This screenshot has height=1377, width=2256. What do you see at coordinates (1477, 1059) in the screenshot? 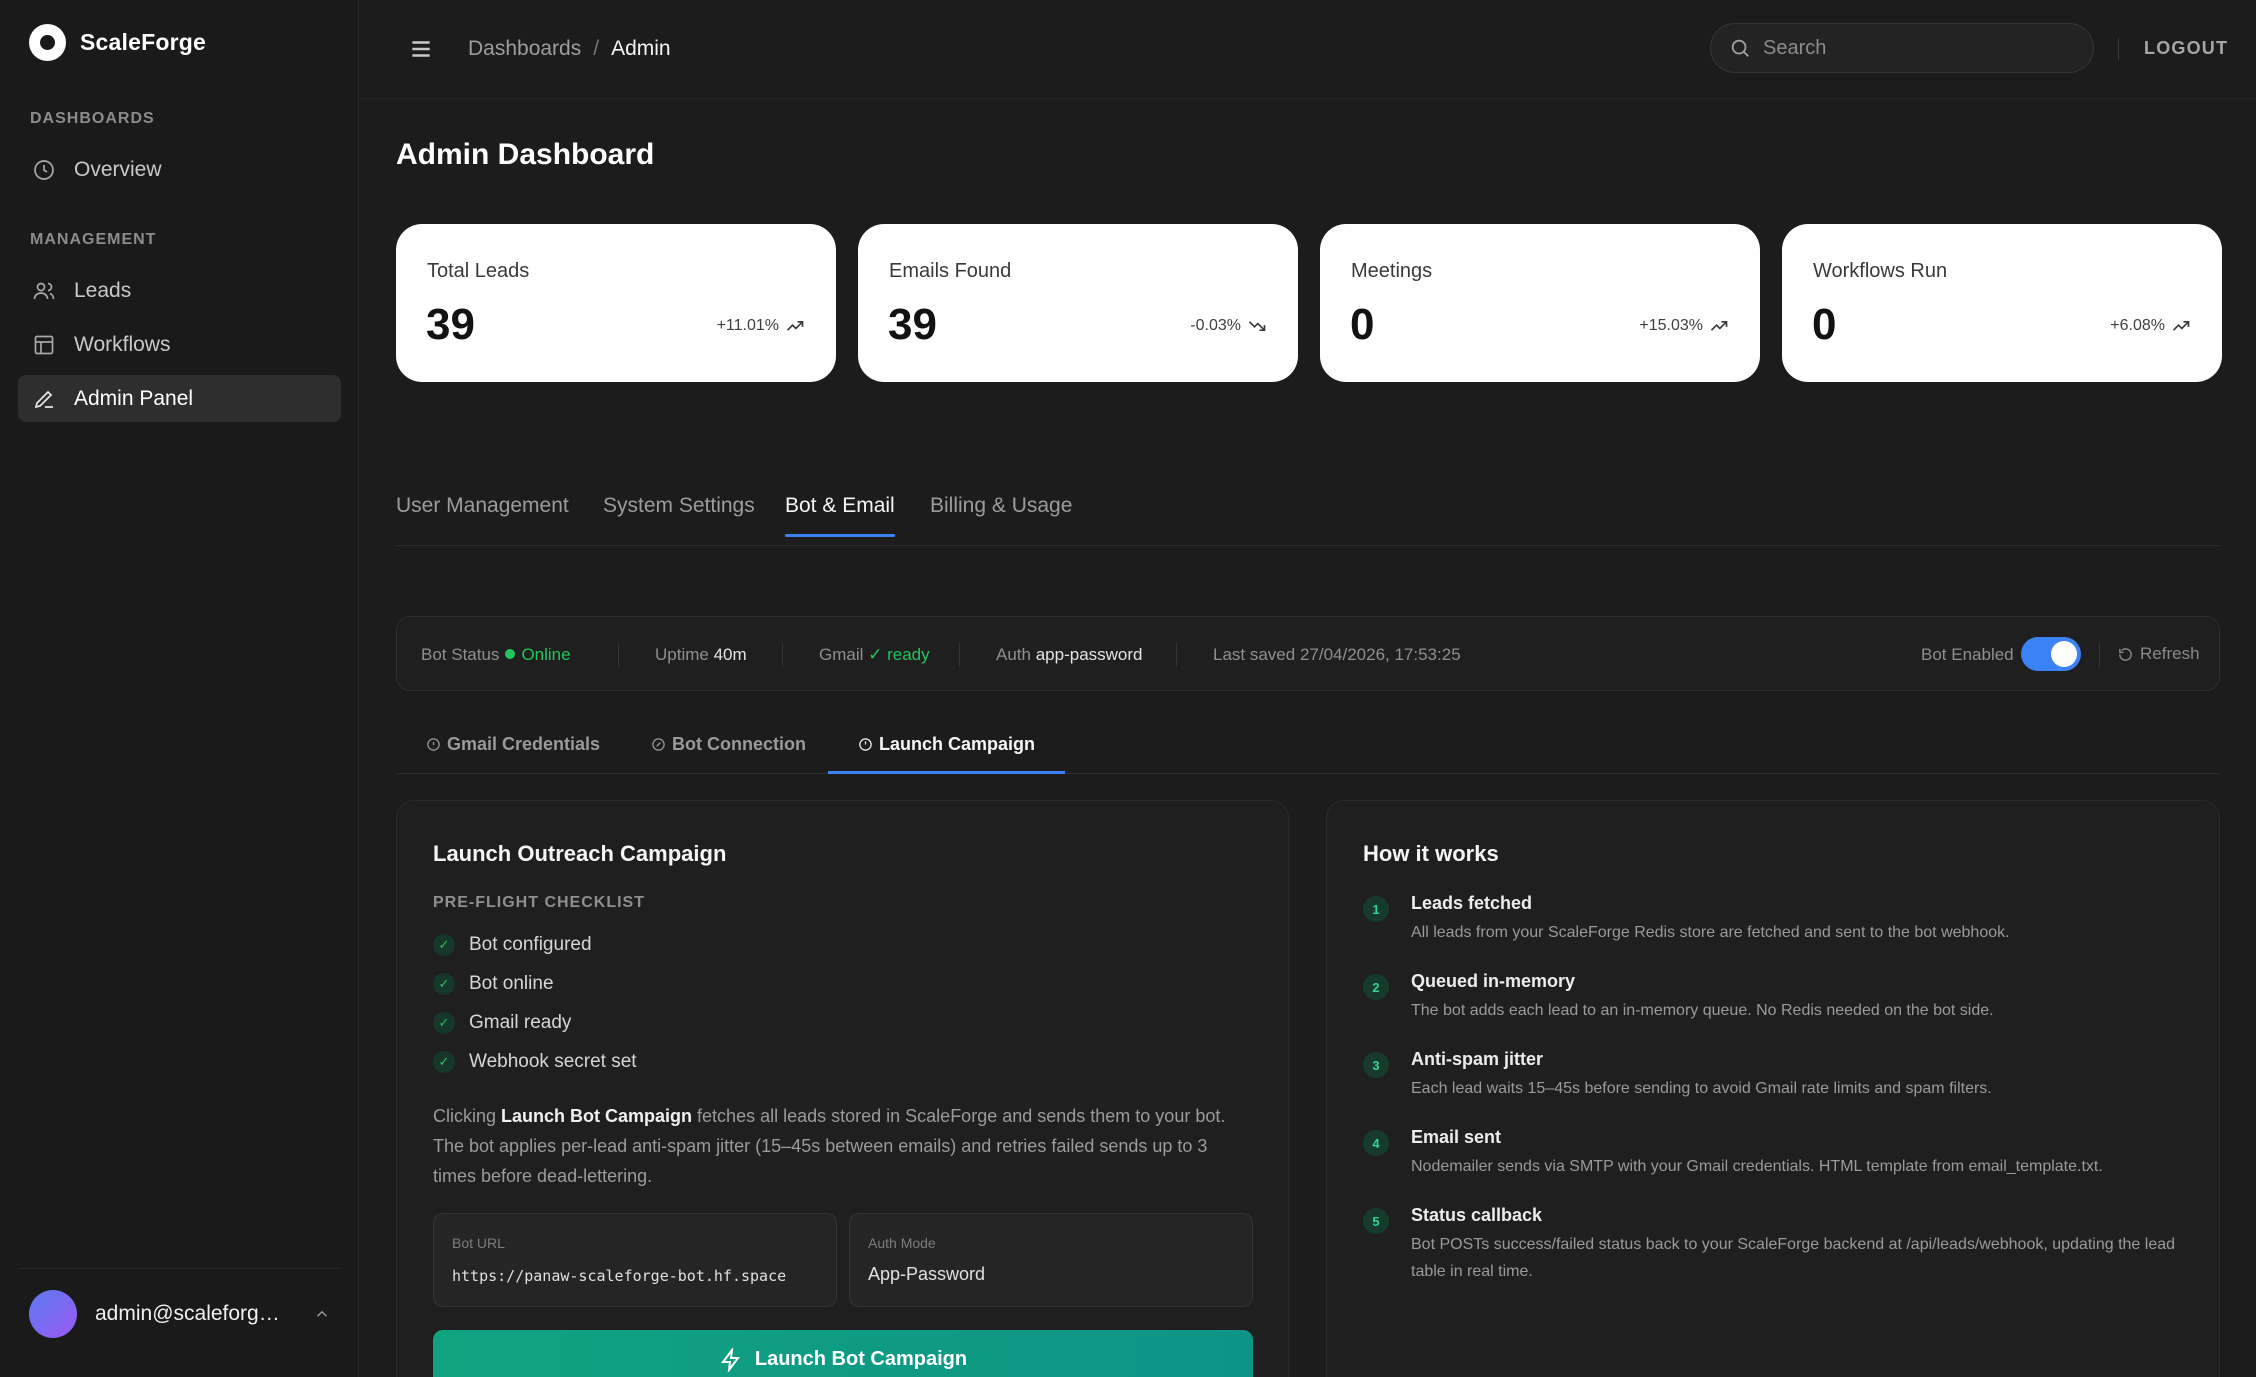
I see `step-title: Anti-spam jitter` at bounding box center [1477, 1059].